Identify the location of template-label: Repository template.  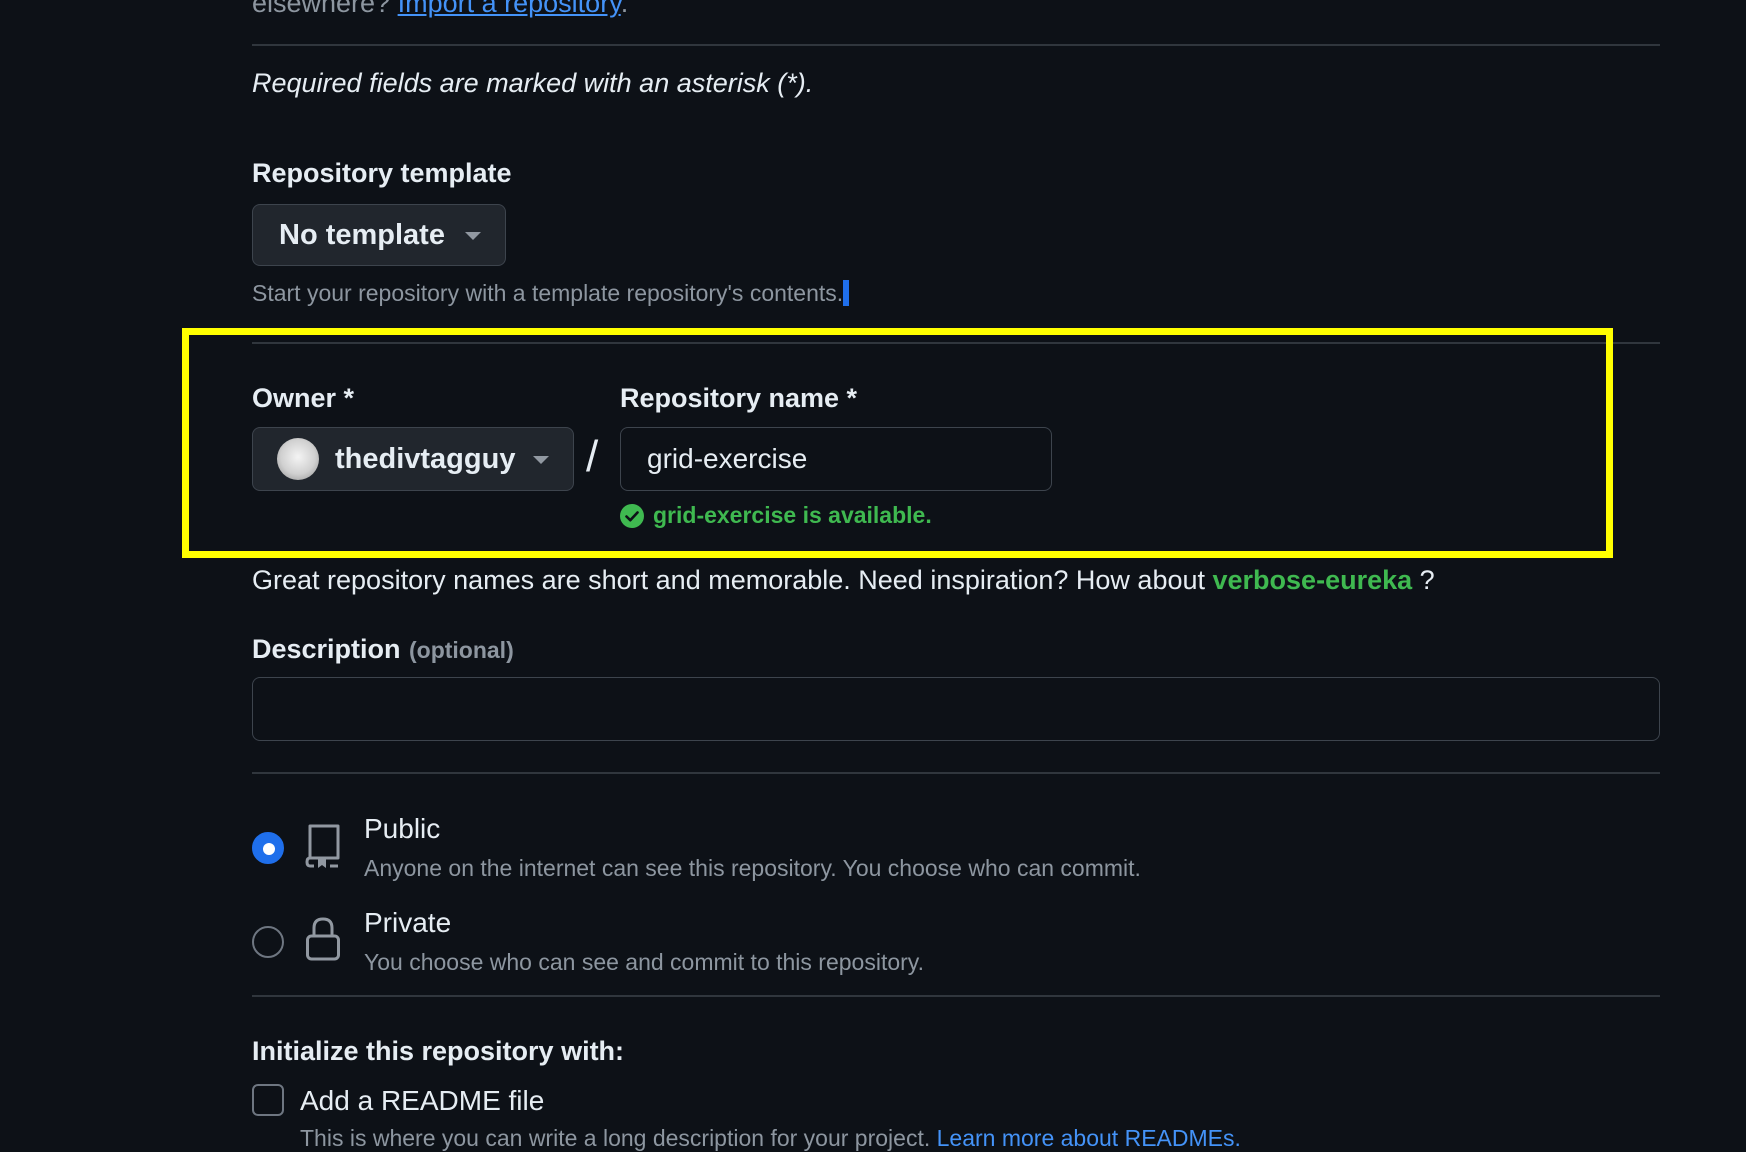
(382, 173).